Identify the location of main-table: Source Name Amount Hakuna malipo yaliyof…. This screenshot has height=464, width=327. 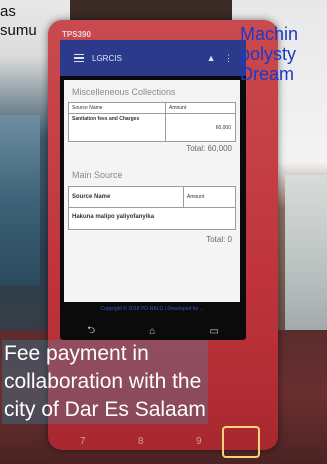
(152, 208).